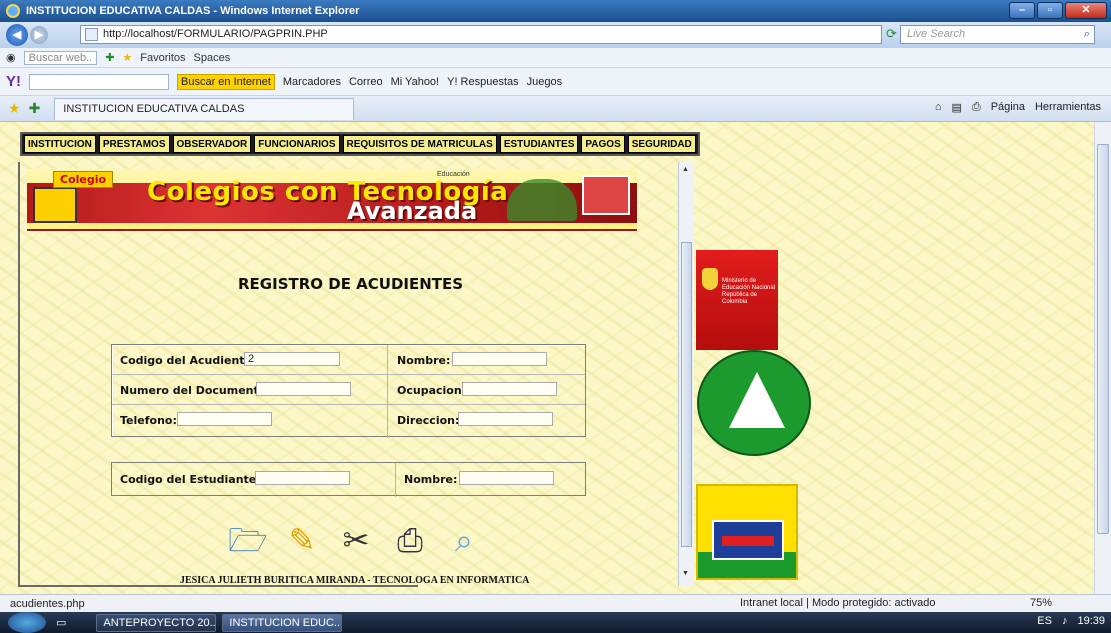  What do you see at coordinates (212, 58) in the screenshot?
I see `spaces-button: Spaces` at bounding box center [212, 58].